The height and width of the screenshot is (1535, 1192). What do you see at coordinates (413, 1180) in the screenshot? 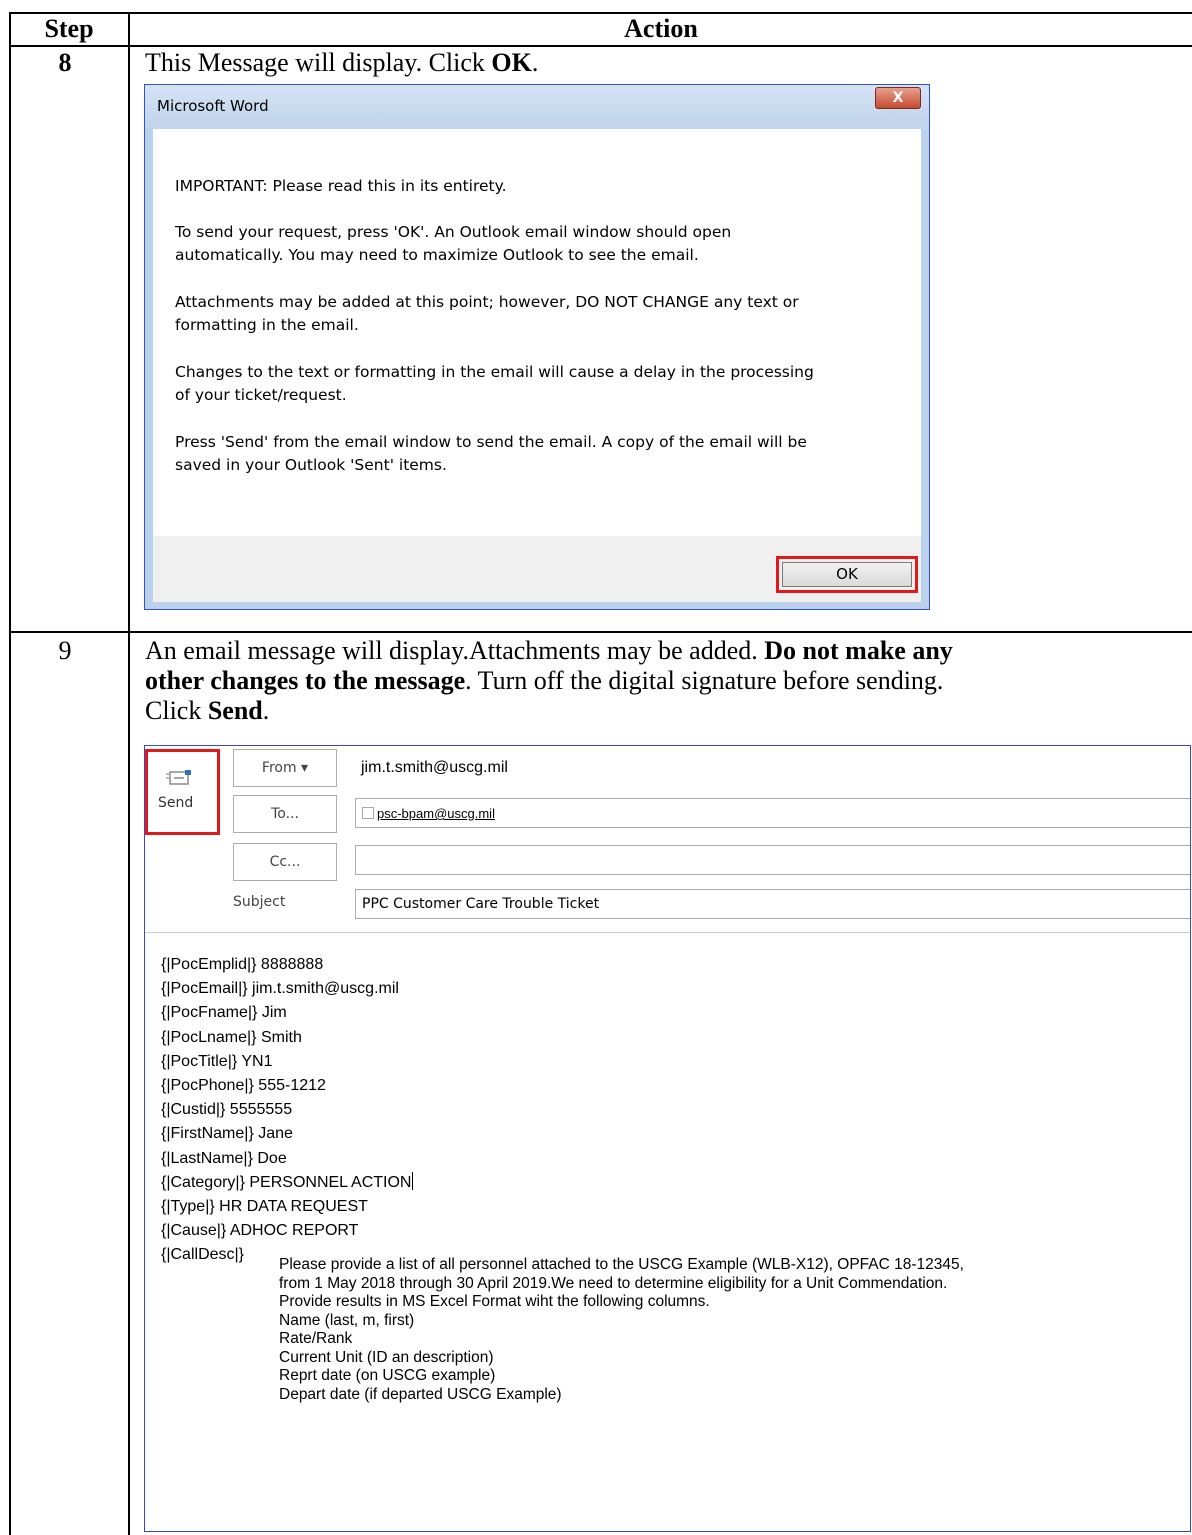
I see `text-cursor` at bounding box center [413, 1180].